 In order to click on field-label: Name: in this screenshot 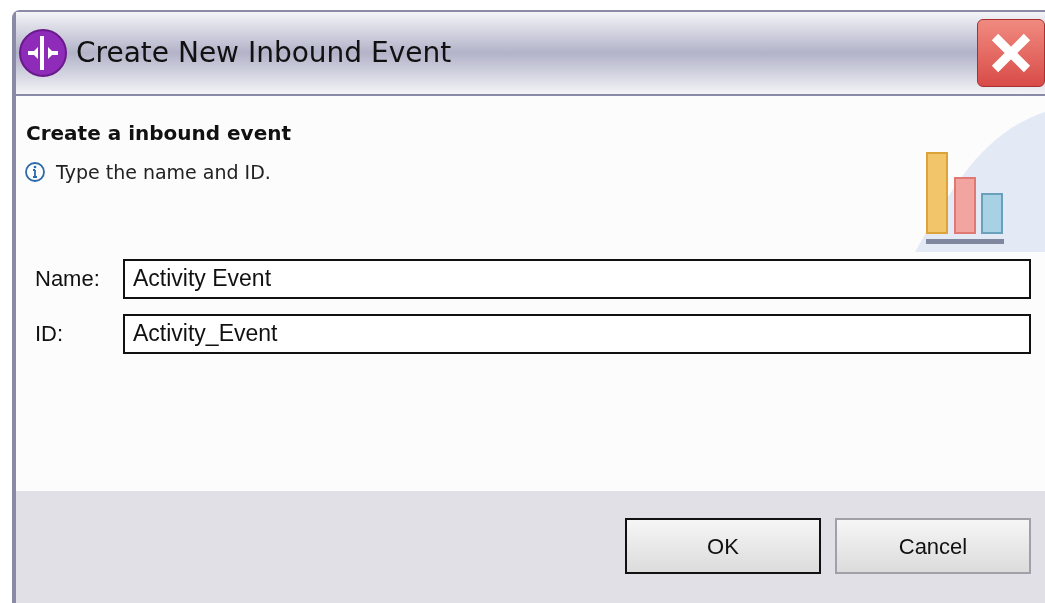, I will do `click(68, 279)`.